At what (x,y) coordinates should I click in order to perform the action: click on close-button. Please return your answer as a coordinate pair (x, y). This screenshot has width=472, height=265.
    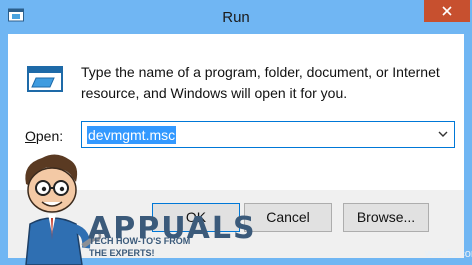
    Looking at the image, I should click on (447, 11).